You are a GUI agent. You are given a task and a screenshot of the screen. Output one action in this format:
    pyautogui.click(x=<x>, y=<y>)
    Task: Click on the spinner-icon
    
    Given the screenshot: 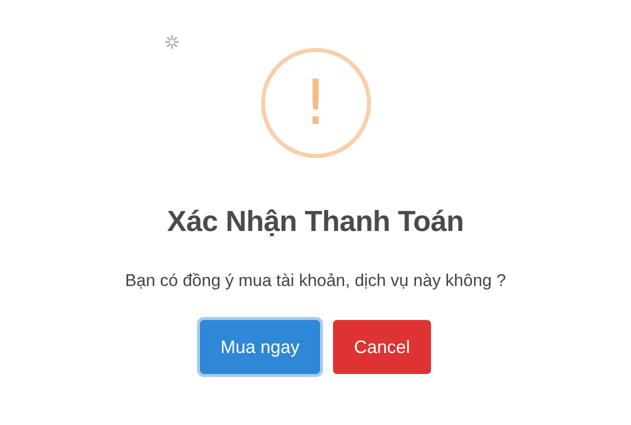 What is the action you would take?
    pyautogui.click(x=172, y=42)
    